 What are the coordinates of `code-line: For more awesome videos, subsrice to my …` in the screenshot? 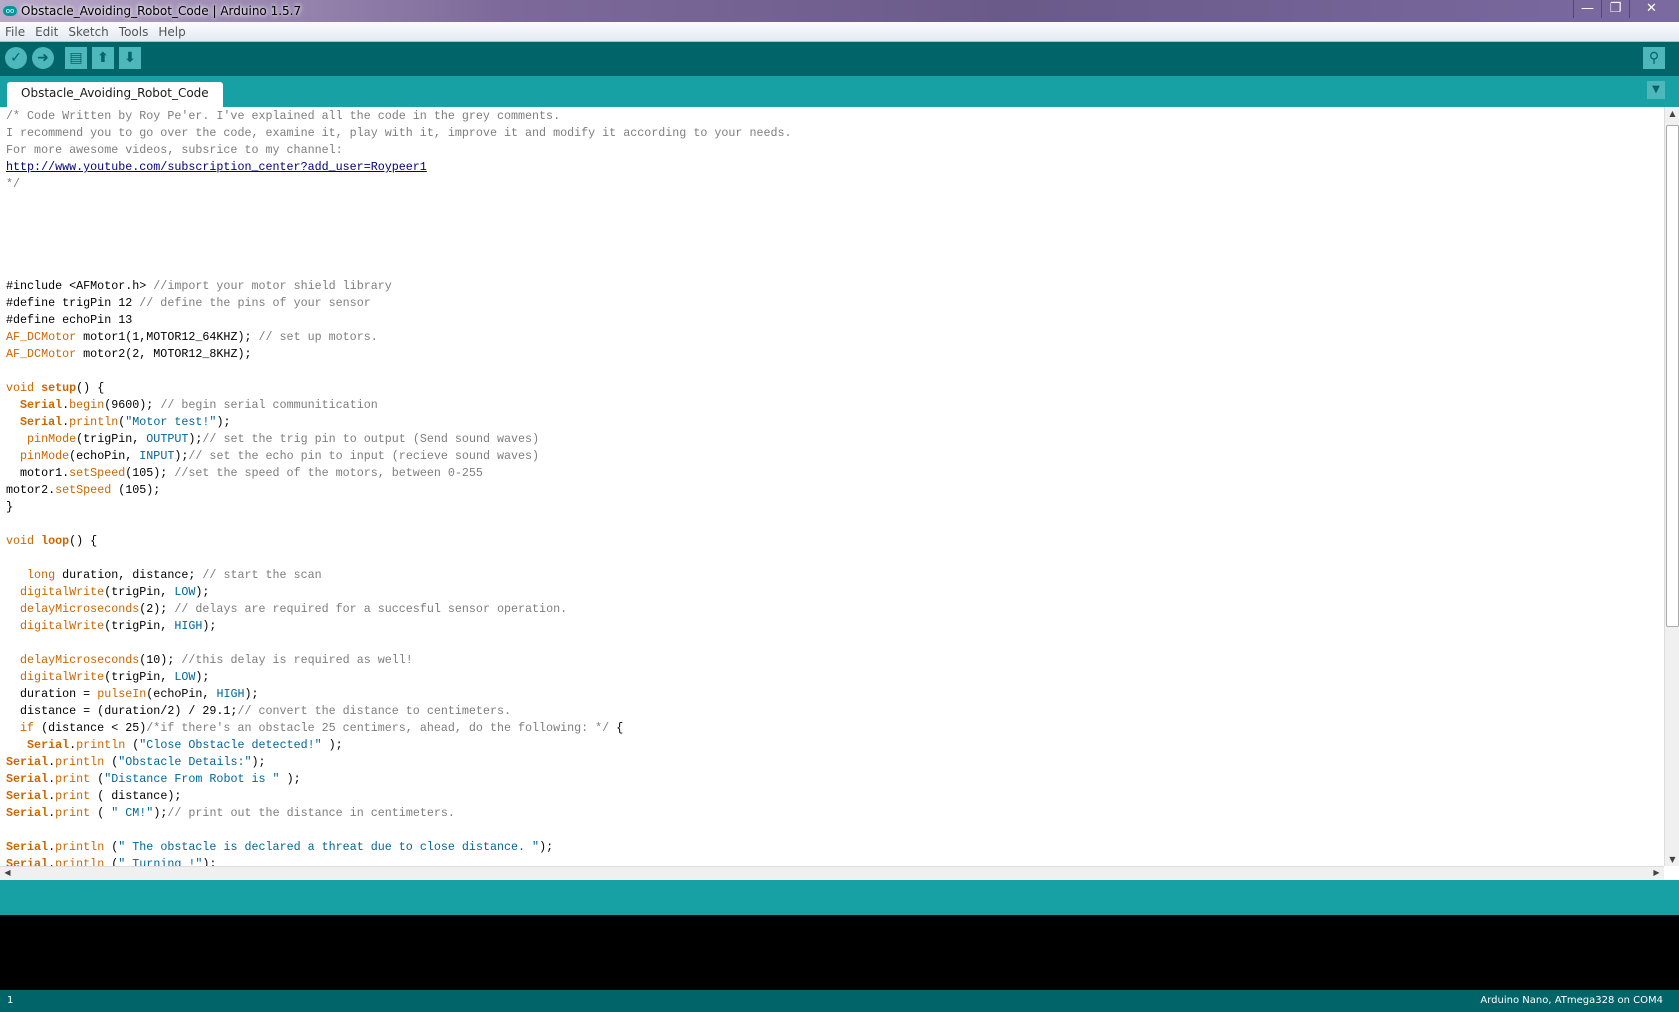 It's located at (399, 150).